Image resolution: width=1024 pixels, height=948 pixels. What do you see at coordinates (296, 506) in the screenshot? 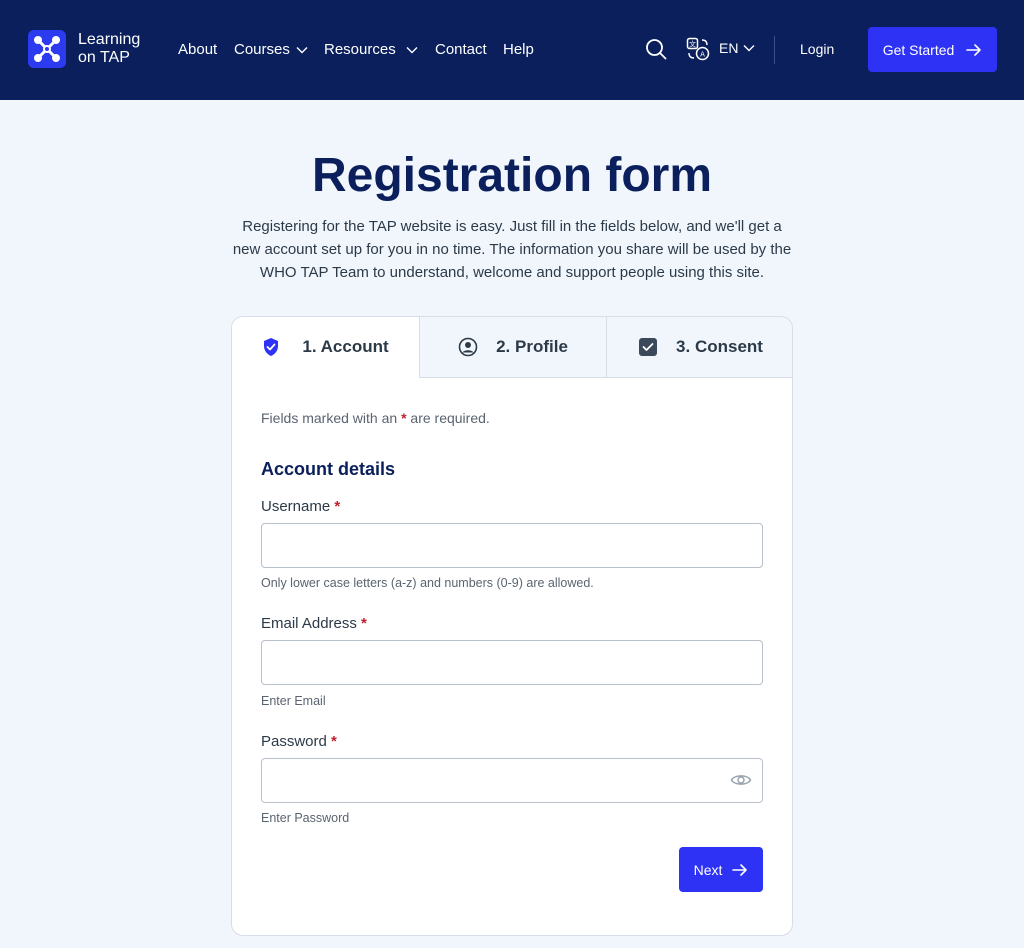
I see `username-label-text: Username` at bounding box center [296, 506].